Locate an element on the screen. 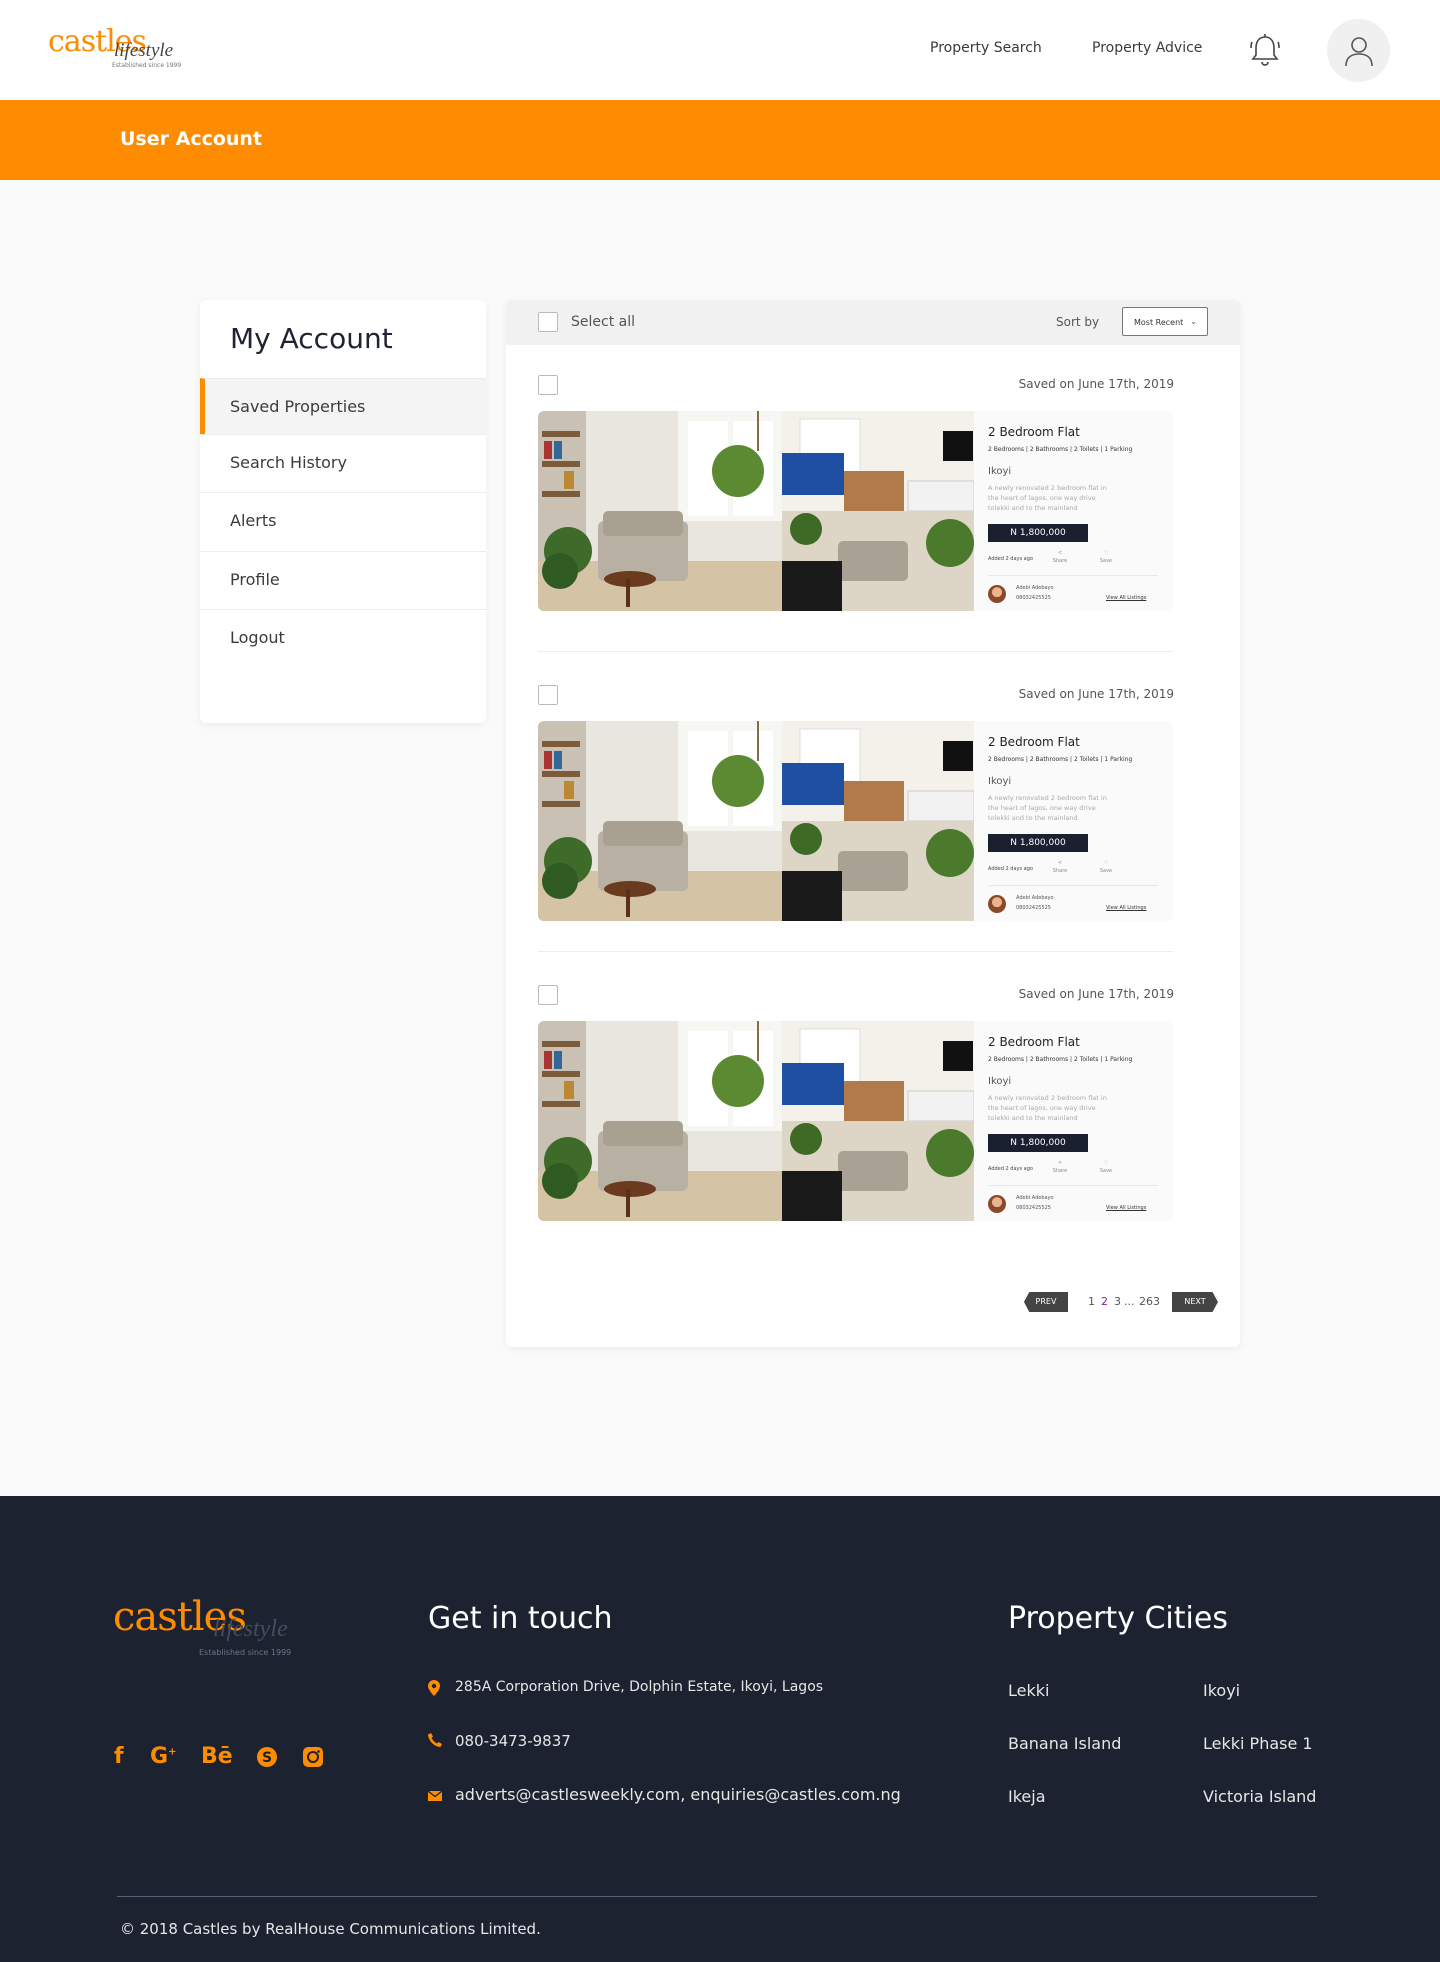  city-link-lekki: Lekki is located at coordinates (1028, 1690).